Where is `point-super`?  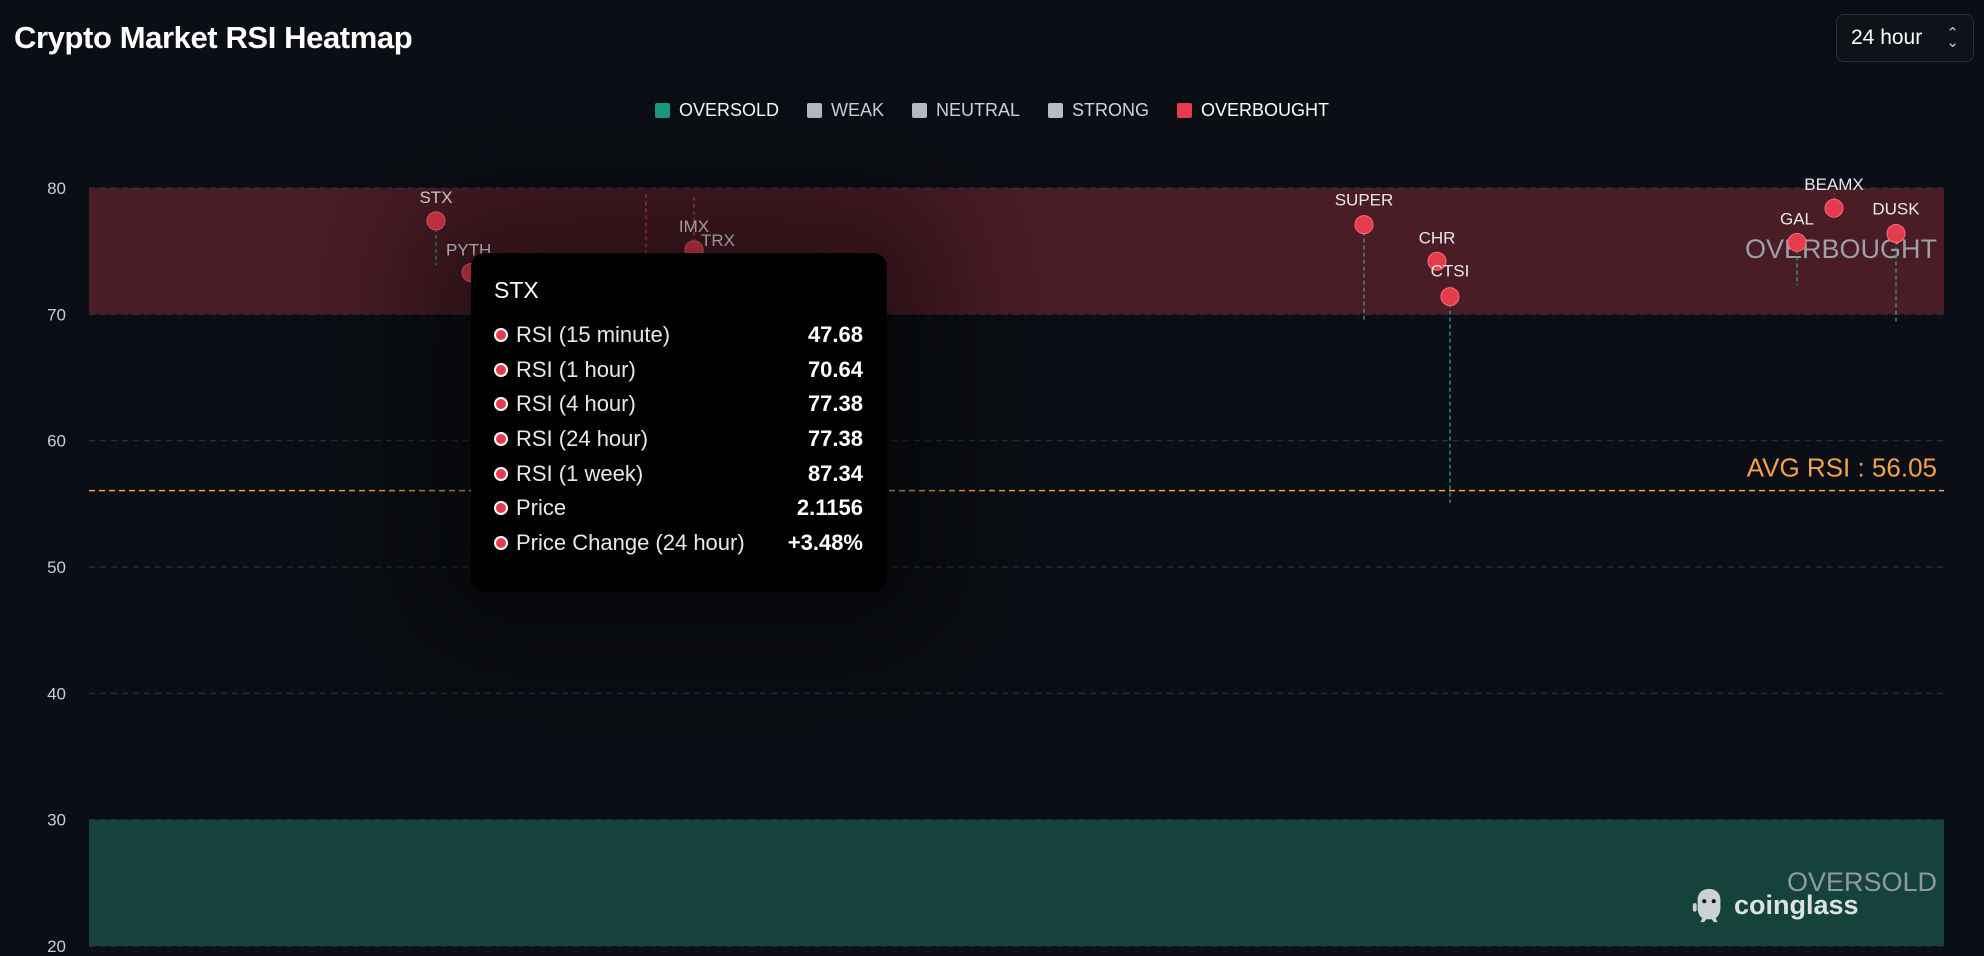
point-super is located at coordinates (1364, 225).